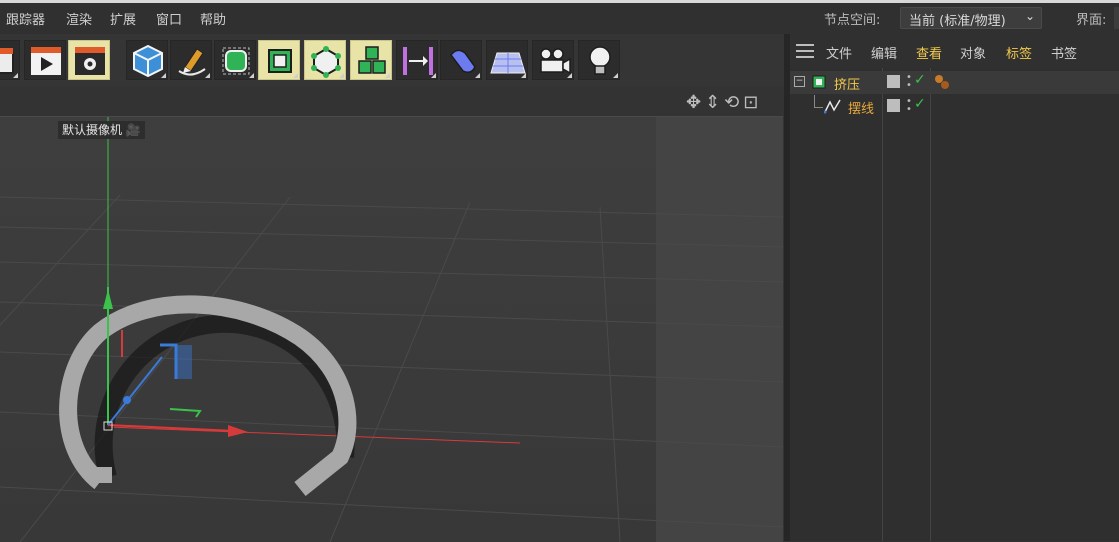  What do you see at coordinates (957, 21) in the screenshot?
I see `node-space-value: 当前 (标准/物理)` at bounding box center [957, 21].